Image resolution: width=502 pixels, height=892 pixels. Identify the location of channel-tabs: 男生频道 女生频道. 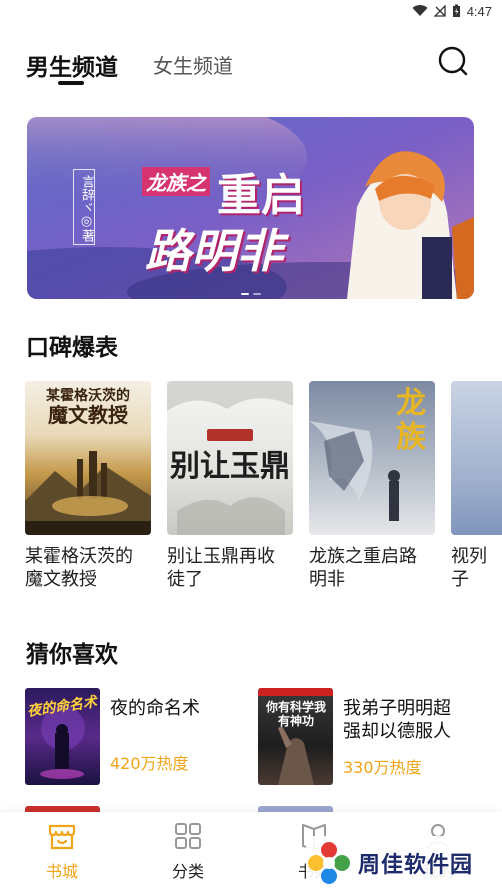
(251, 64).